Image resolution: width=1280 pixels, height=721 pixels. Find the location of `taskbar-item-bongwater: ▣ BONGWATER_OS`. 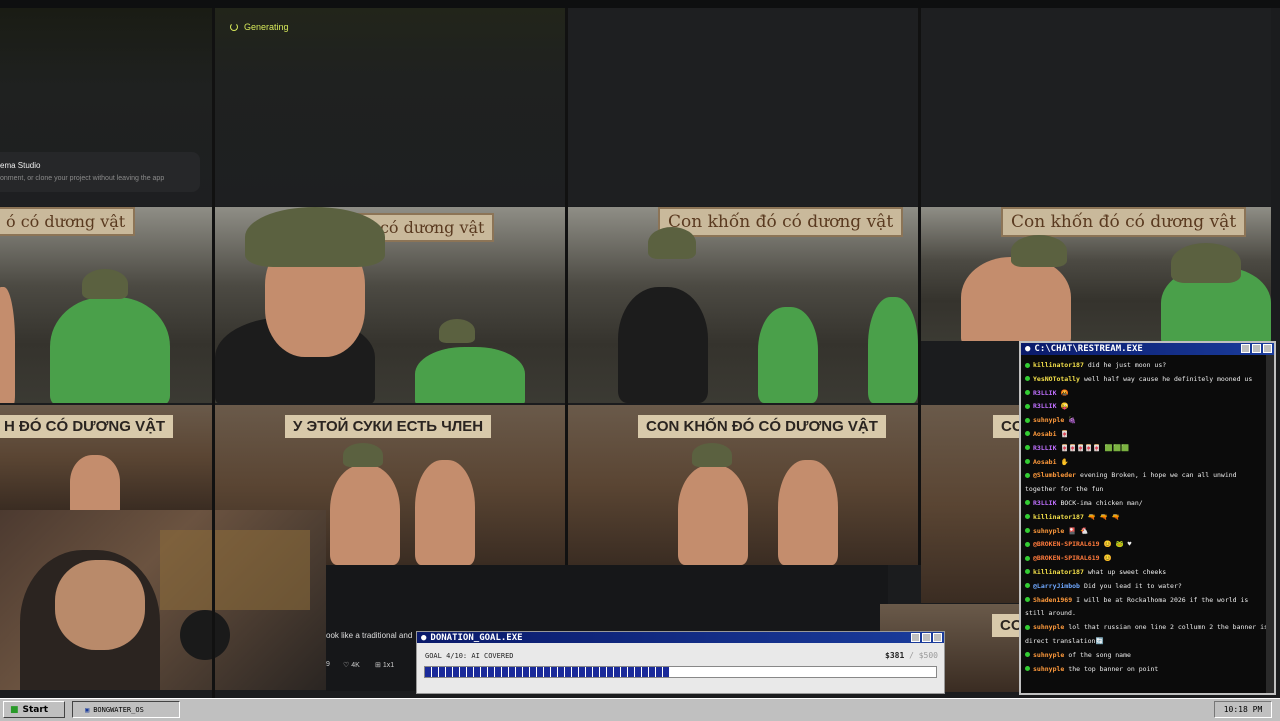

taskbar-item-bongwater: ▣ BONGWATER_OS is located at coordinates (126, 709).